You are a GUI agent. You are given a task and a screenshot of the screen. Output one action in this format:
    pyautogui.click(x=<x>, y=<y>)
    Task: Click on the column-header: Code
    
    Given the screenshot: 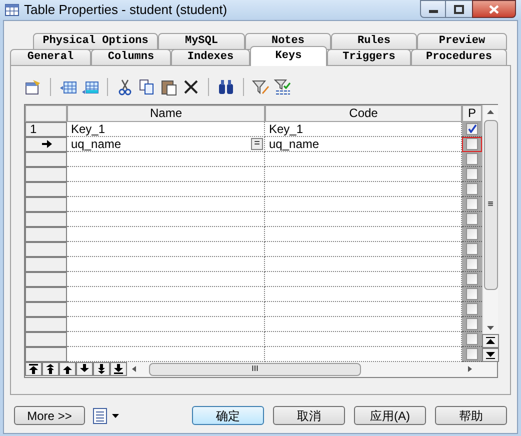 What is the action you would take?
    pyautogui.click(x=363, y=113)
    